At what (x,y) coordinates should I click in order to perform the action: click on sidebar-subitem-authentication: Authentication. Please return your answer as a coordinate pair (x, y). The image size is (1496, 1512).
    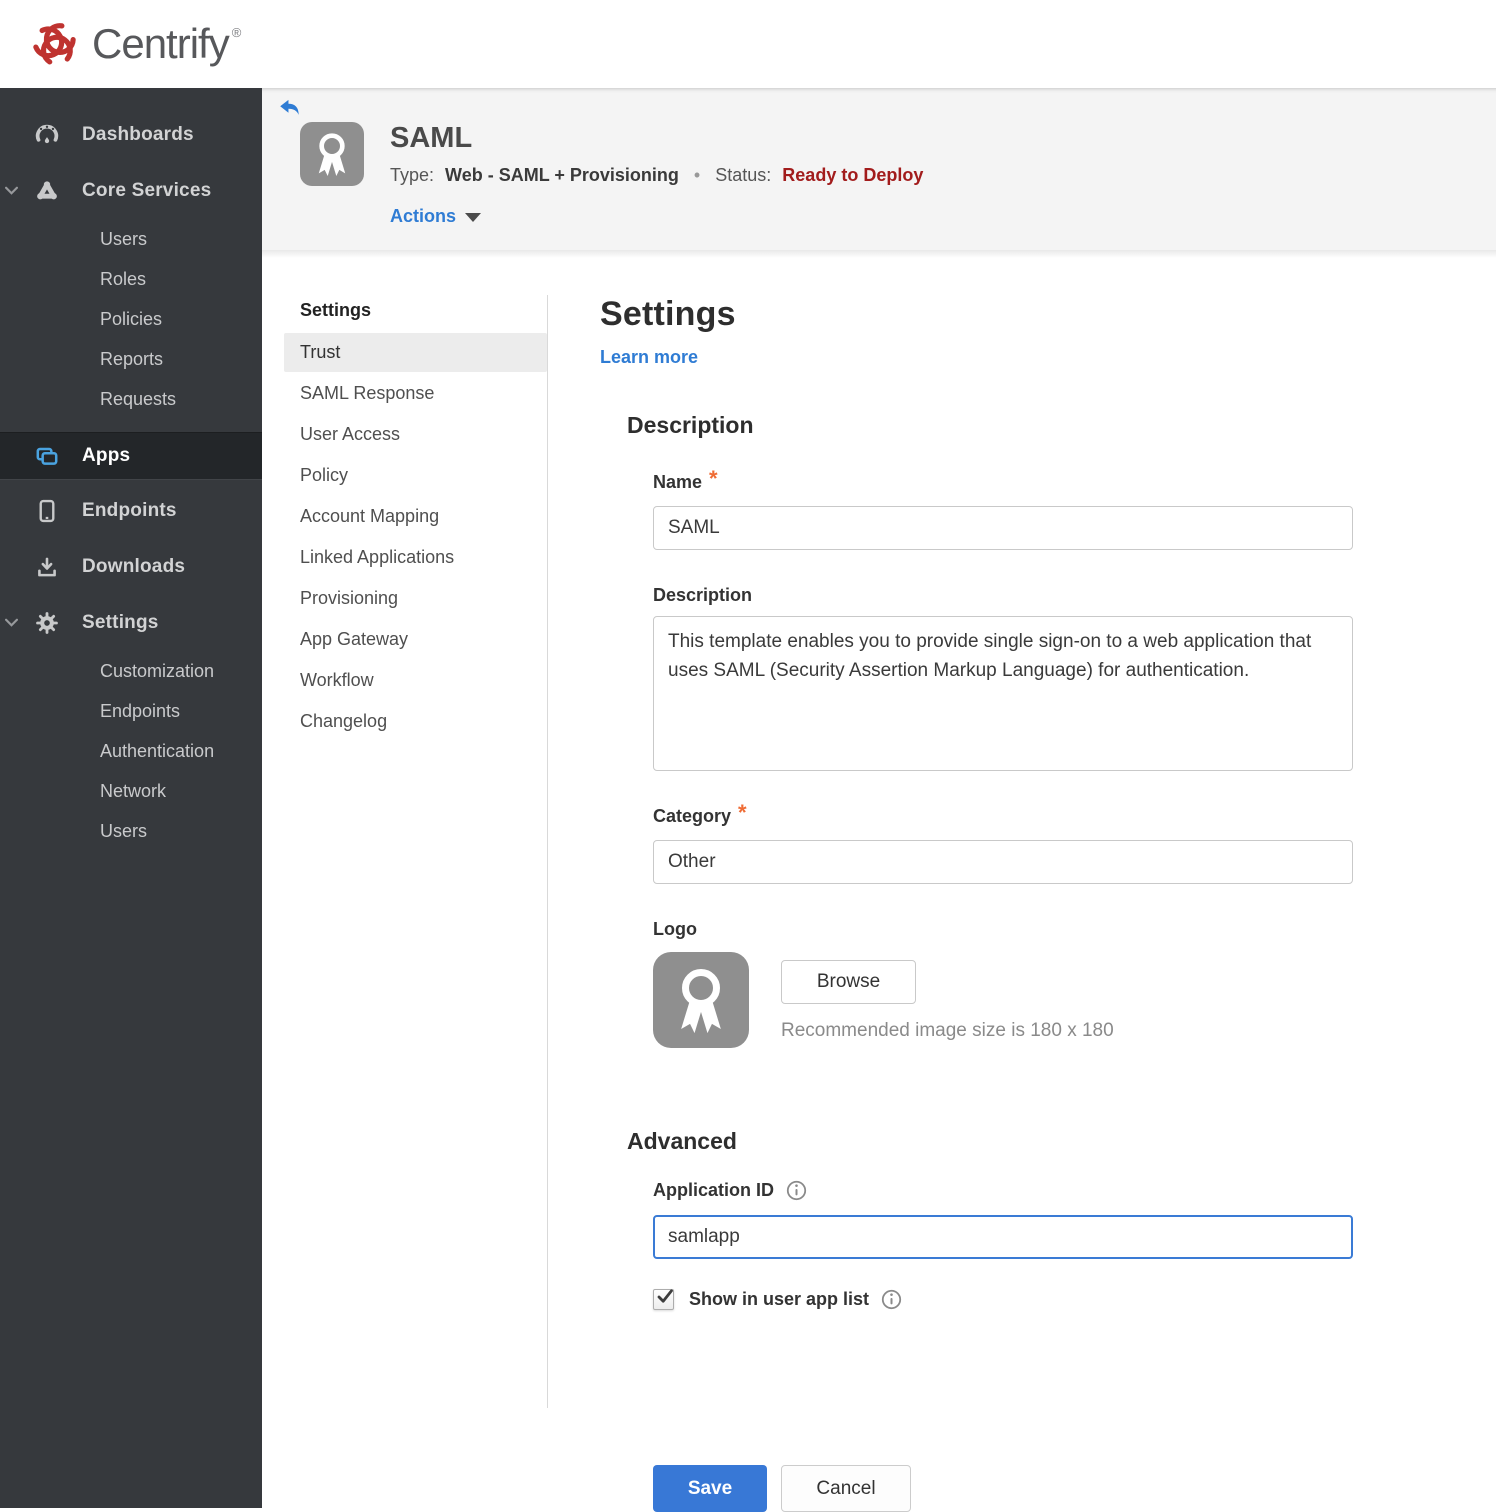
    Looking at the image, I should click on (131, 751).